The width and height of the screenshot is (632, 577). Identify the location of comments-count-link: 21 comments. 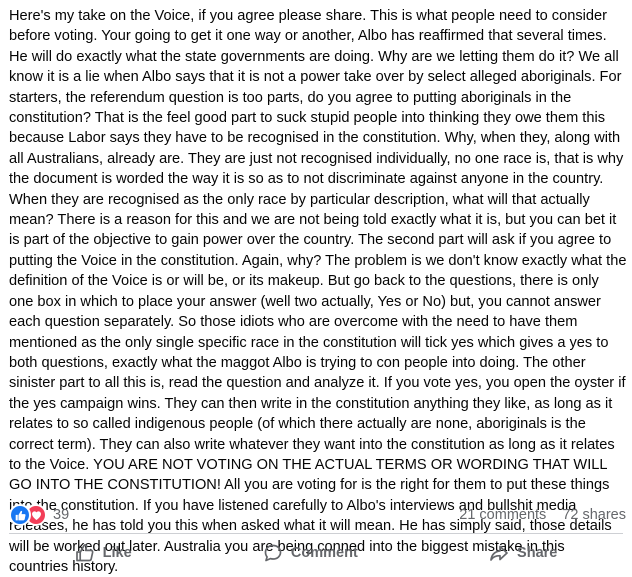
(502, 515).